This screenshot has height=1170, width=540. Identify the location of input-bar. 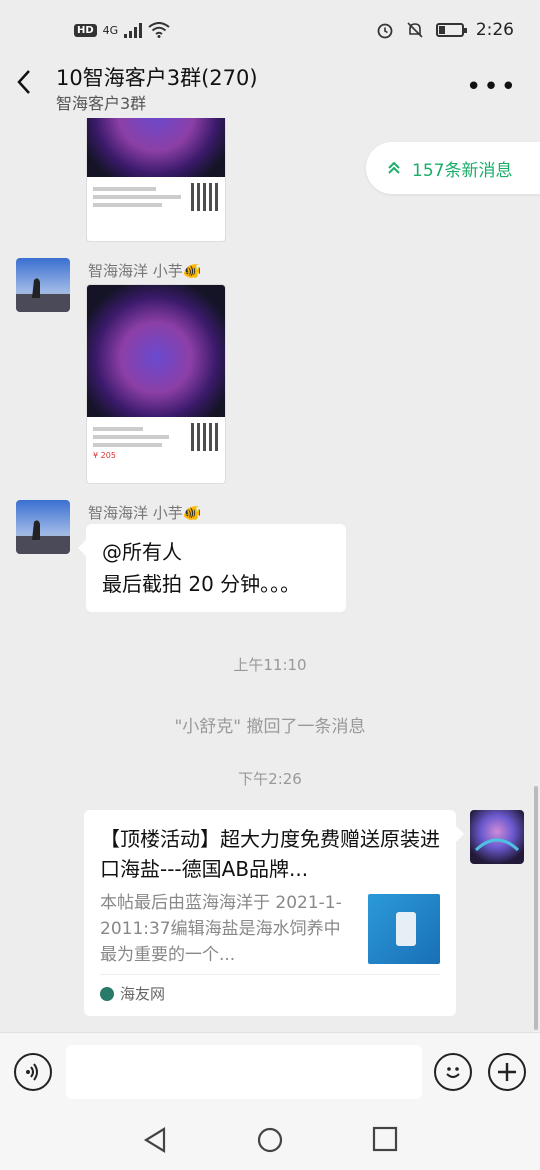
(270, 1071).